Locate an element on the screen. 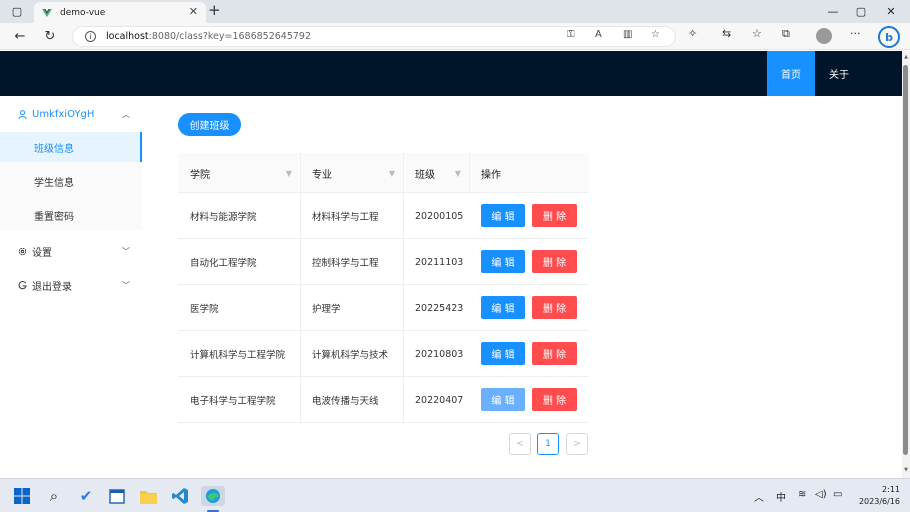 Image resolution: width=910 pixels, height=512 pixels. reader-view-icon: ▥ is located at coordinates (627, 34).